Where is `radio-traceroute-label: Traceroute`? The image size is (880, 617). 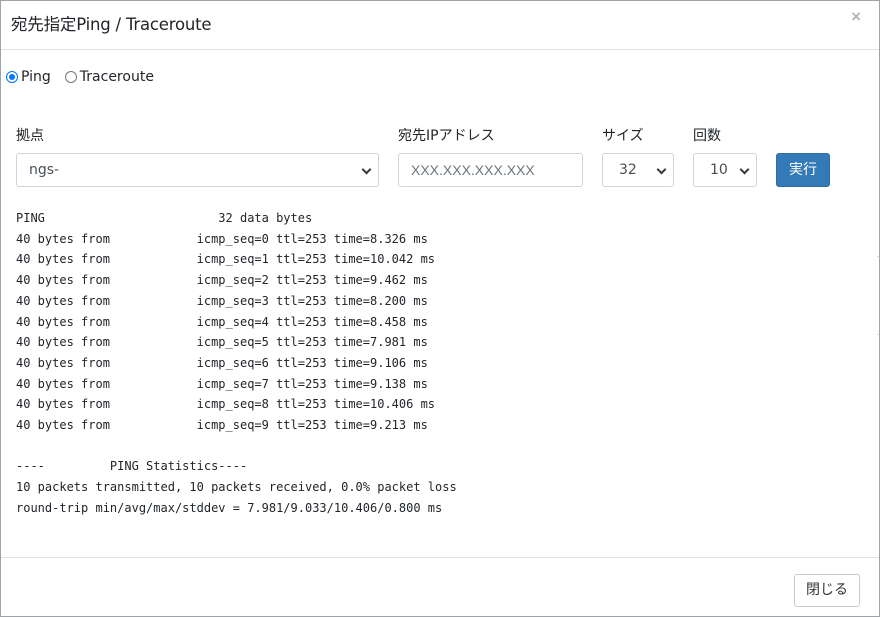 radio-traceroute-label: Traceroute is located at coordinates (116, 77).